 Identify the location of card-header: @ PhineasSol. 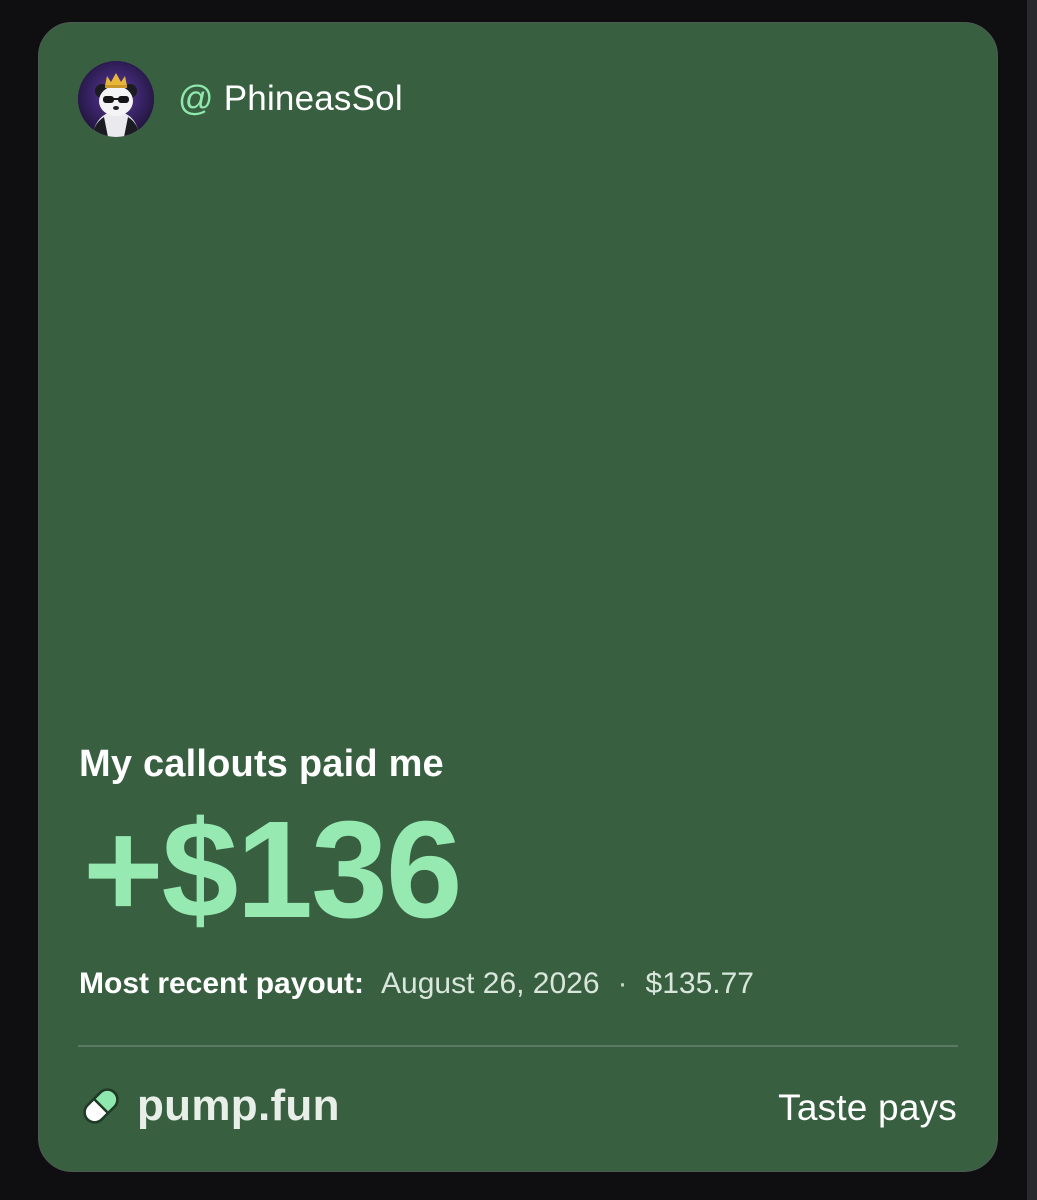
(240, 99).